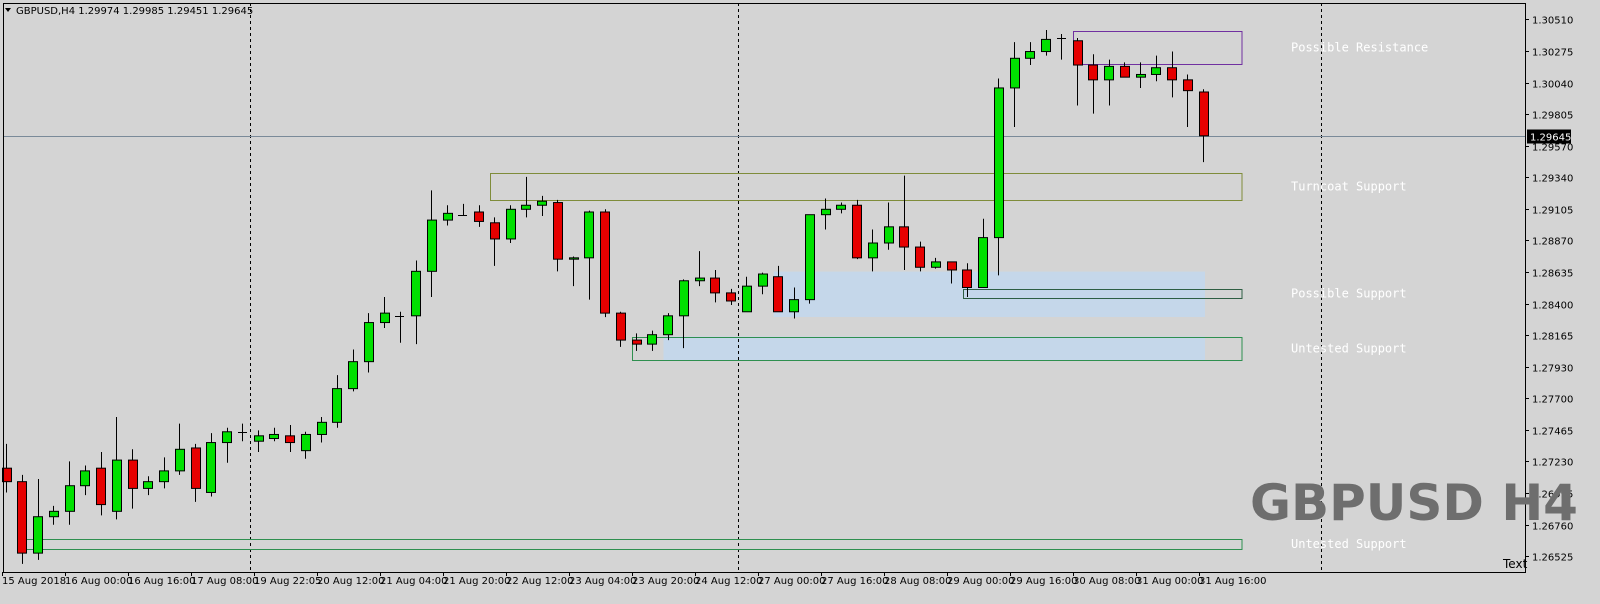  What do you see at coordinates (1552, 85) in the screenshot?
I see `y-tick-label: 1.30040` at bounding box center [1552, 85].